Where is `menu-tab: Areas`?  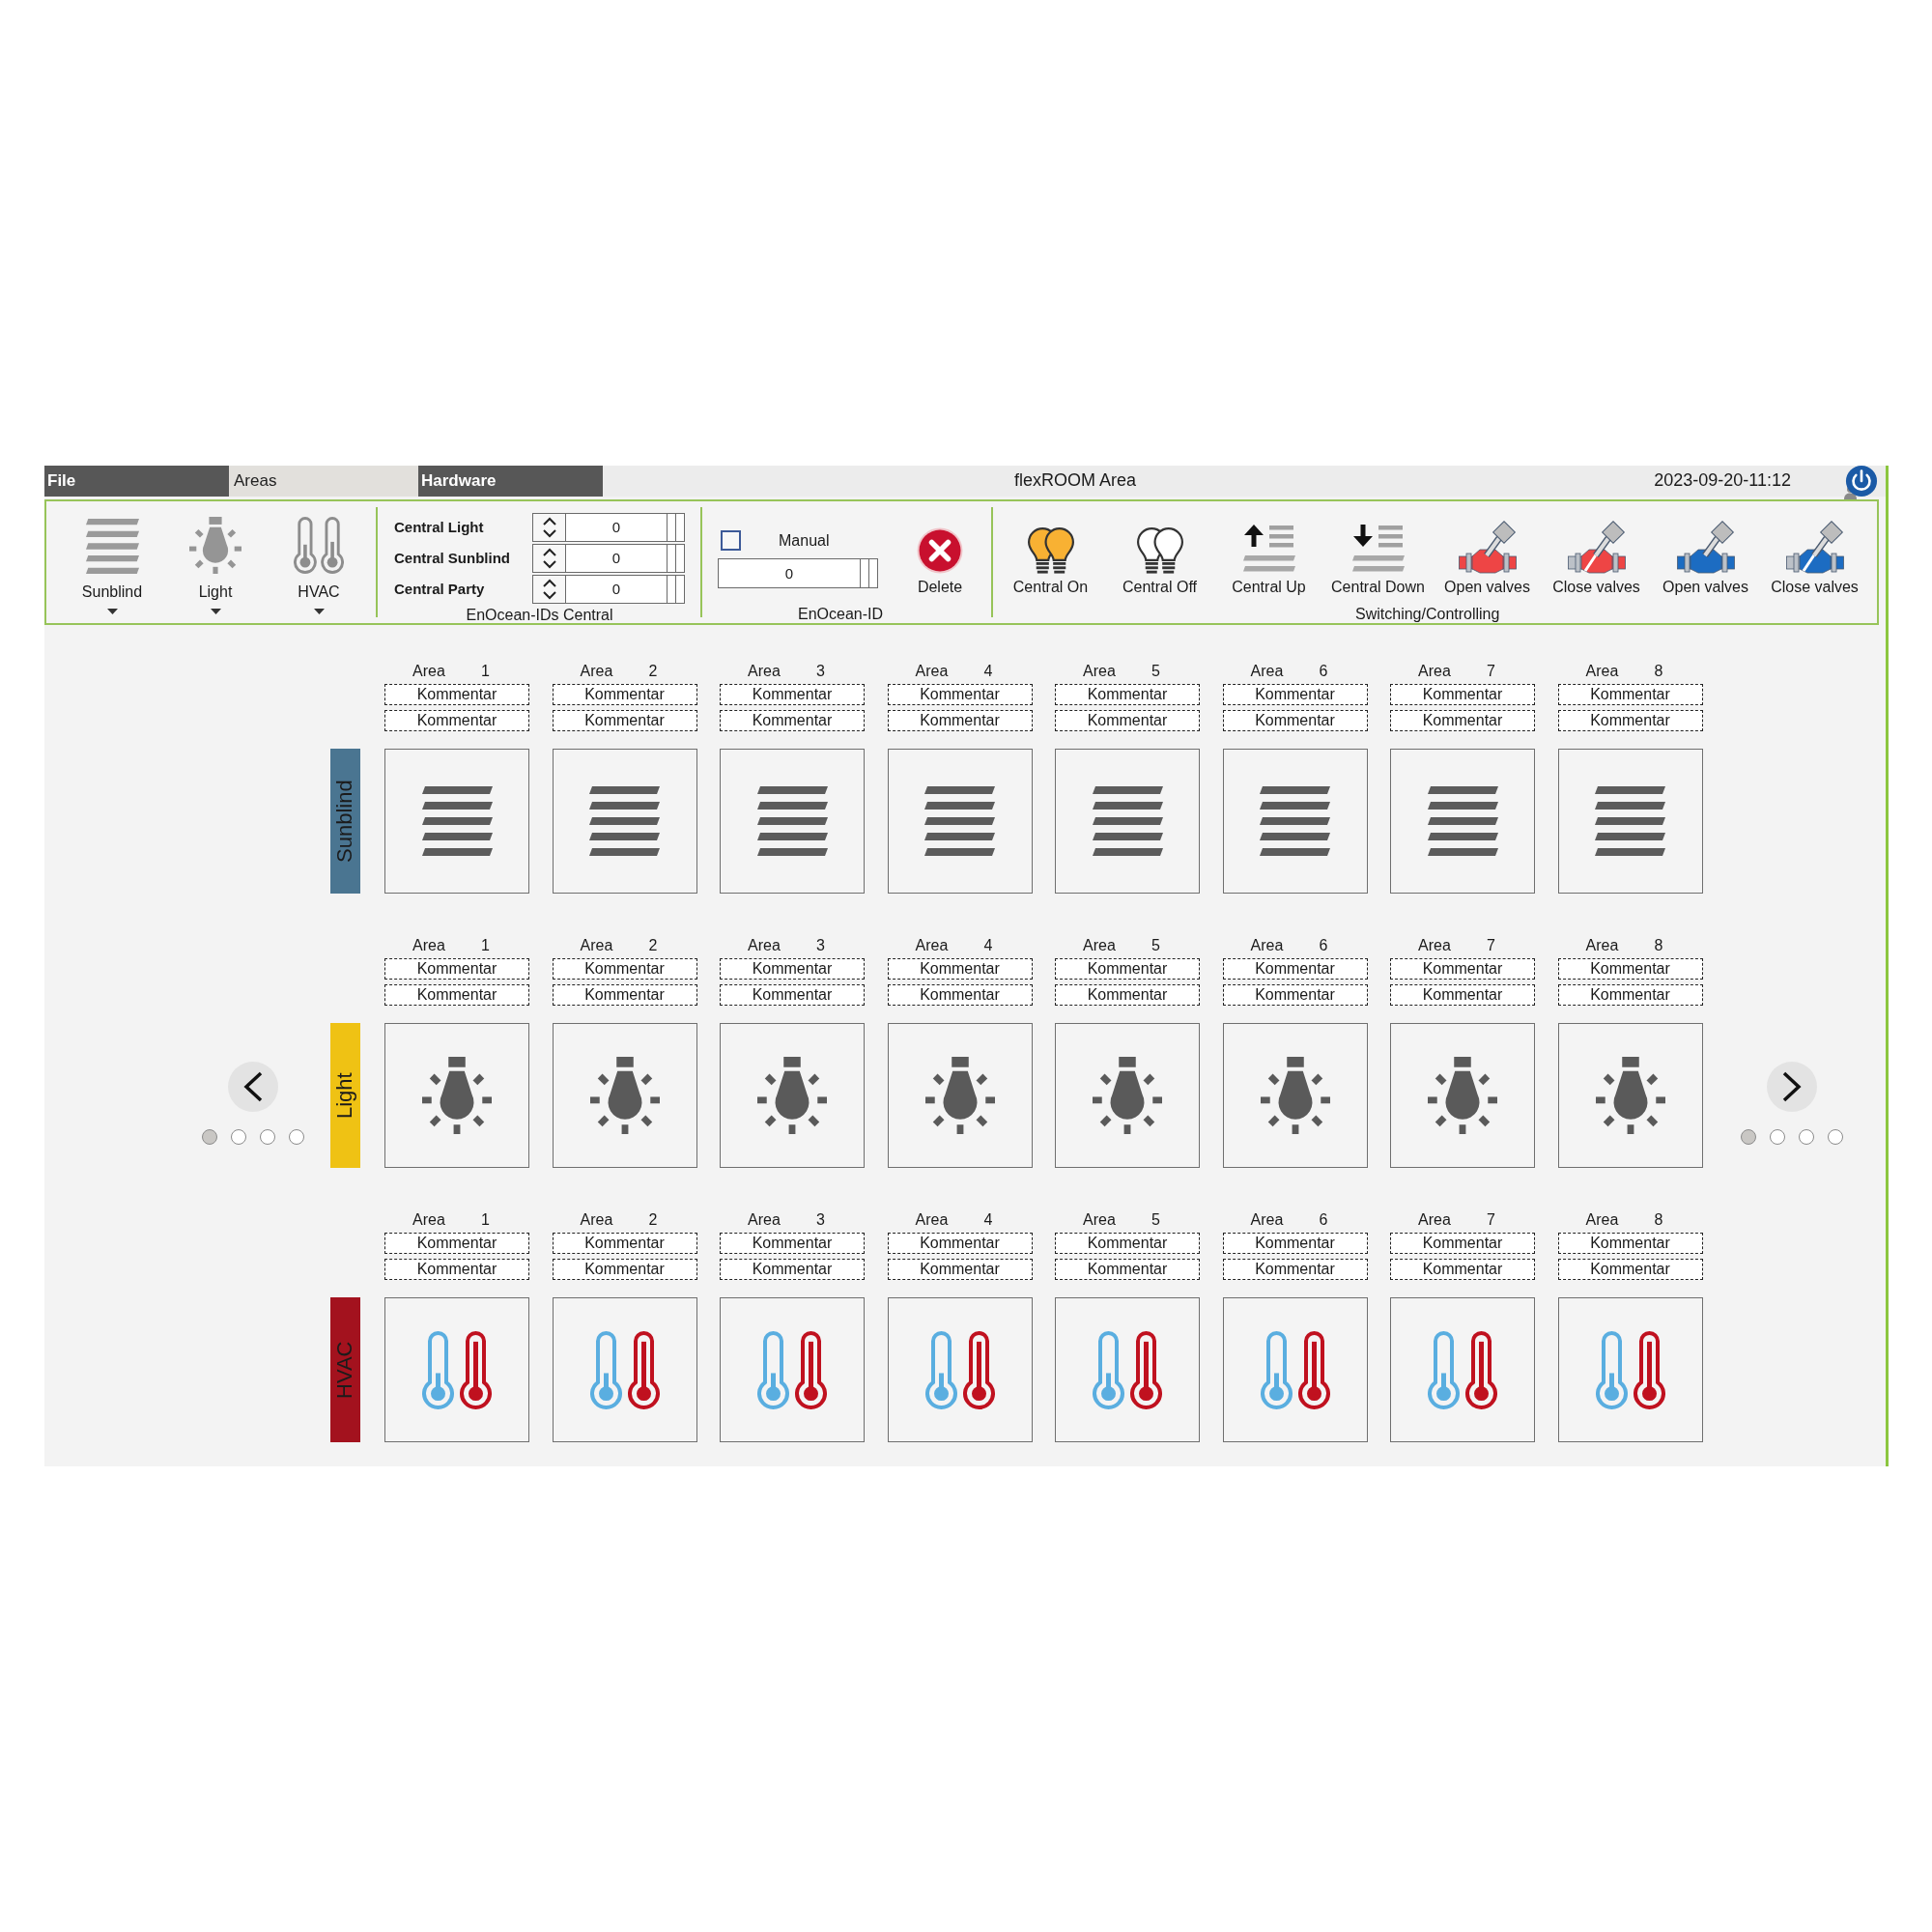
menu-tab: Areas is located at coordinates (323, 481).